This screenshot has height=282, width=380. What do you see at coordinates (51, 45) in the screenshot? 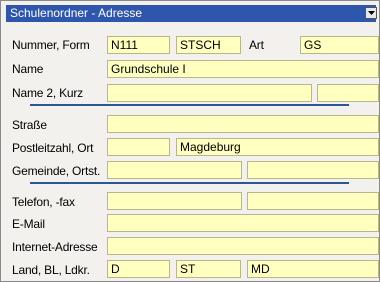
I see `nummer-form-label: Nummer, Form` at bounding box center [51, 45].